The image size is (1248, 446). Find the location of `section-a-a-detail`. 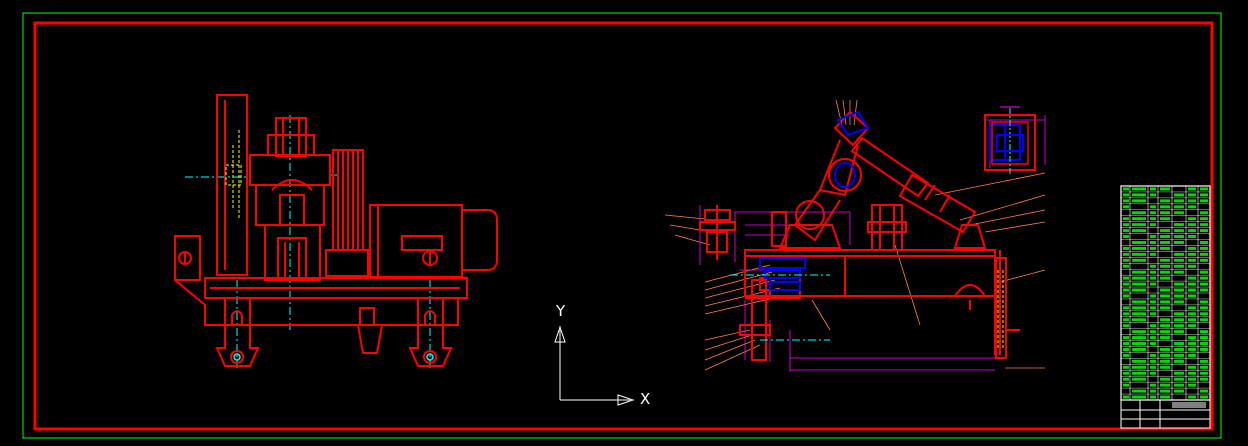

section-a-a-detail is located at coordinates (1010, 140).